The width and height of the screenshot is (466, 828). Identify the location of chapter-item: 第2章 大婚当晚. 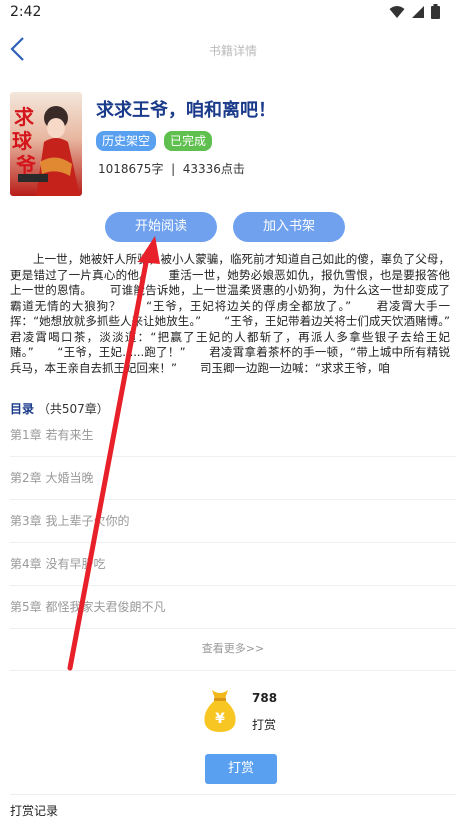
(233, 478).